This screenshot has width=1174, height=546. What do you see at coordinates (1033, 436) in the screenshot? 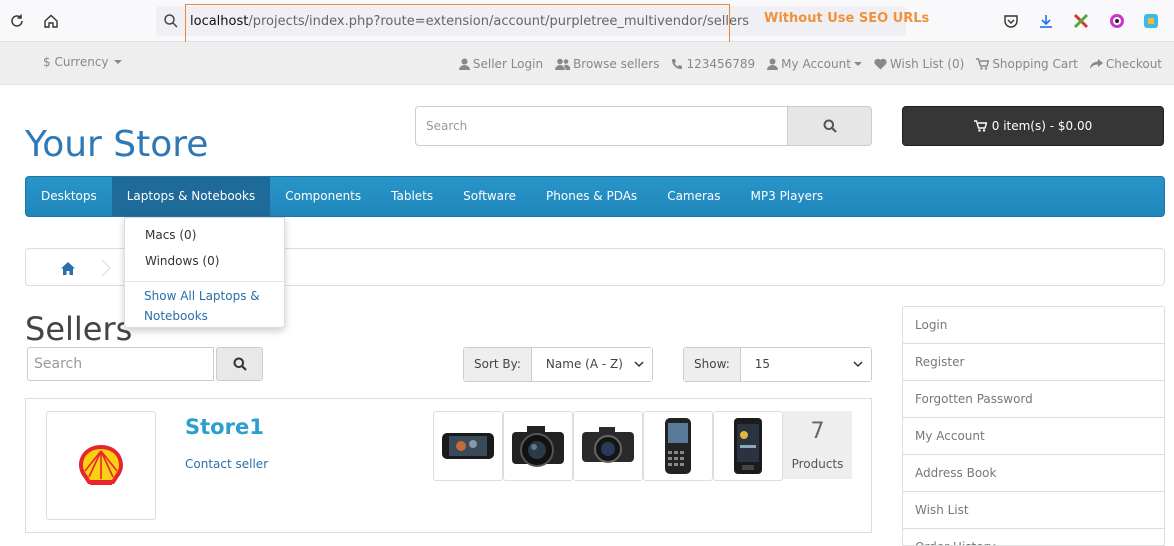
I see `sidebar-item-my-account: My Account` at bounding box center [1033, 436].